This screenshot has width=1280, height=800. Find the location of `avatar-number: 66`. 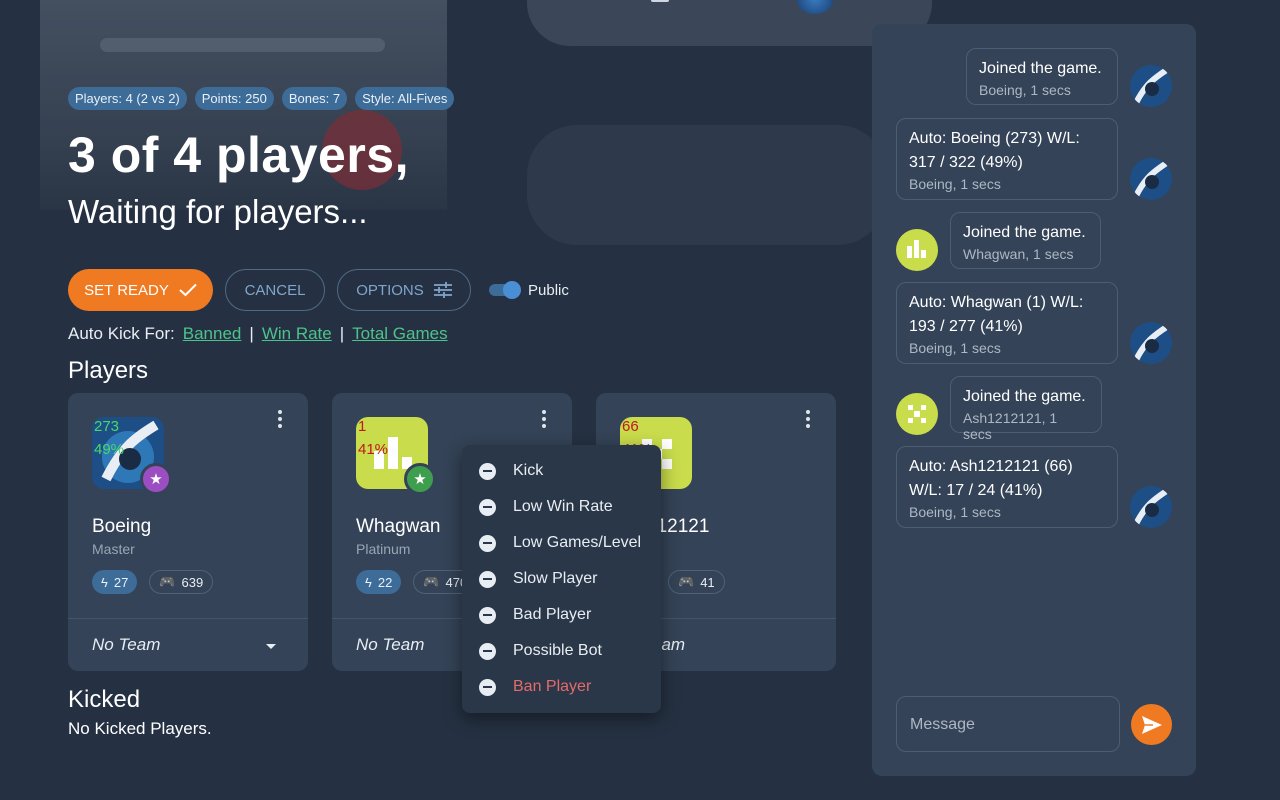

avatar-number: 66 is located at coordinates (630, 426).